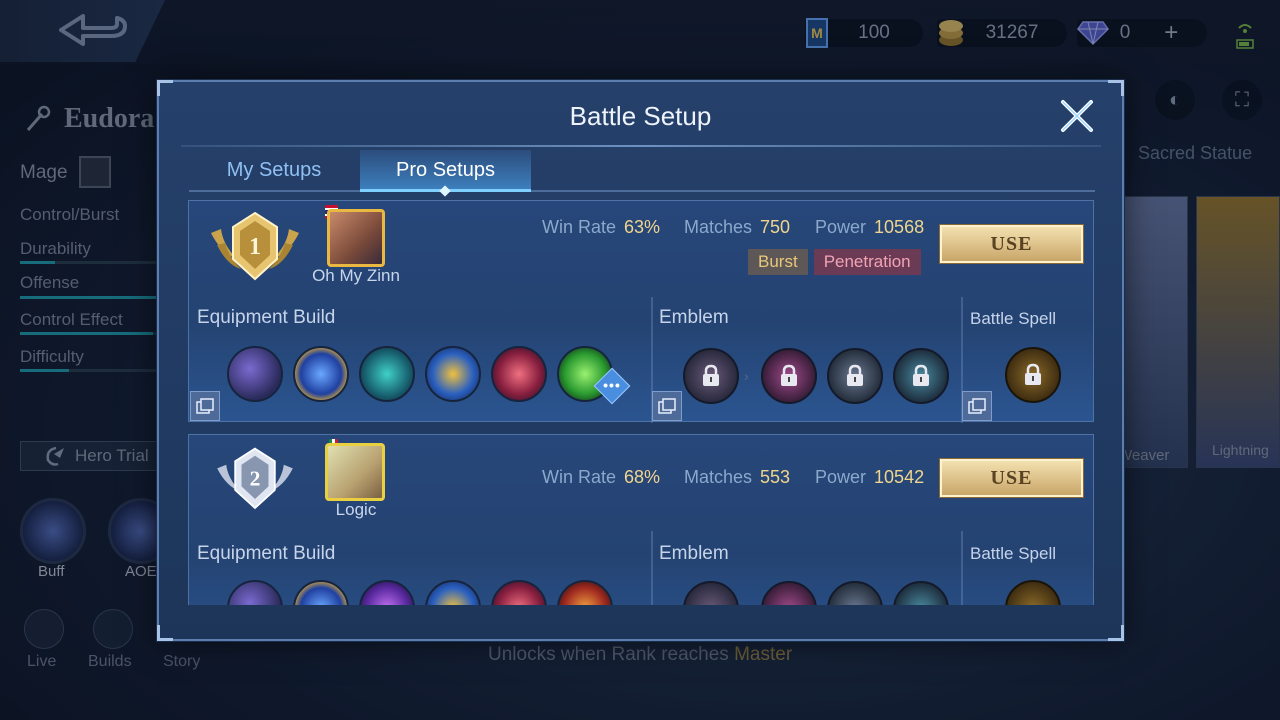 This screenshot has width=1280, height=720. I want to click on win-rate: Win Rate 63%, so click(601, 227).